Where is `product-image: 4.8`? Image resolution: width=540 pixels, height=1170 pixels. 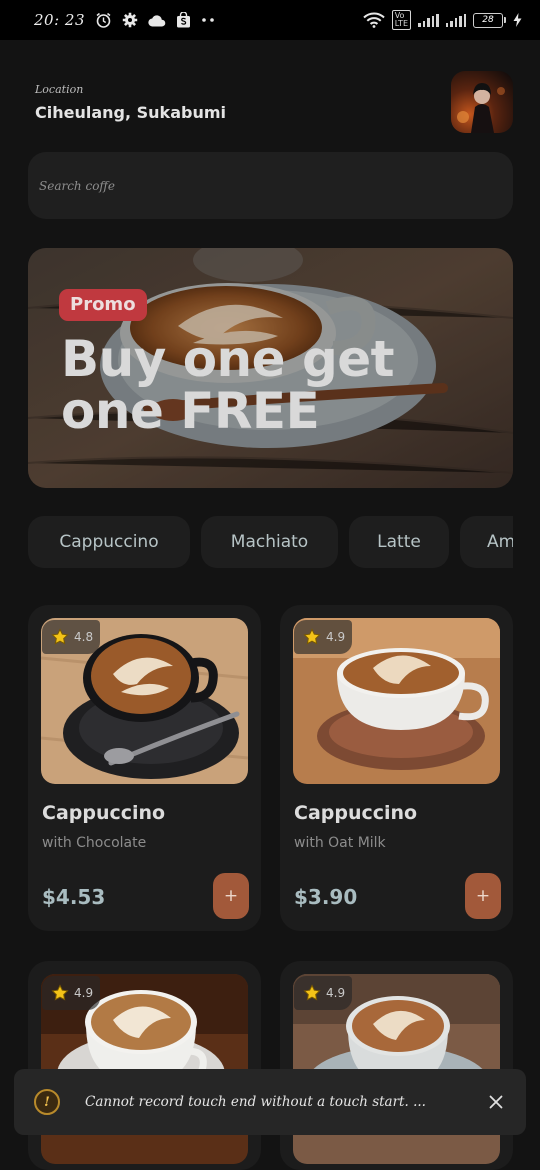 product-image: 4.8 is located at coordinates (144, 701).